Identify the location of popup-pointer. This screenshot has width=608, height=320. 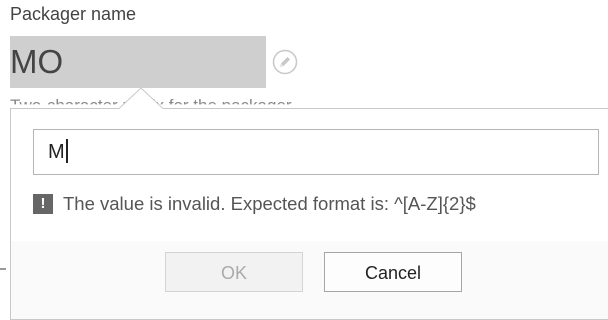
(141, 98).